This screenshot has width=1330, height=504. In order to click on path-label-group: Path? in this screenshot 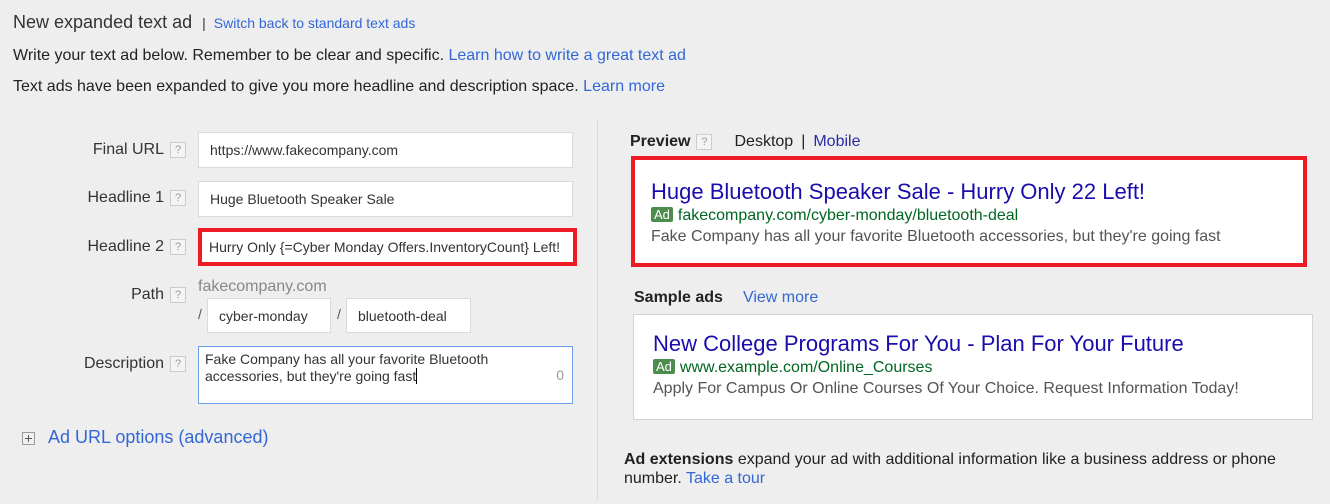, I will do `click(158, 295)`.